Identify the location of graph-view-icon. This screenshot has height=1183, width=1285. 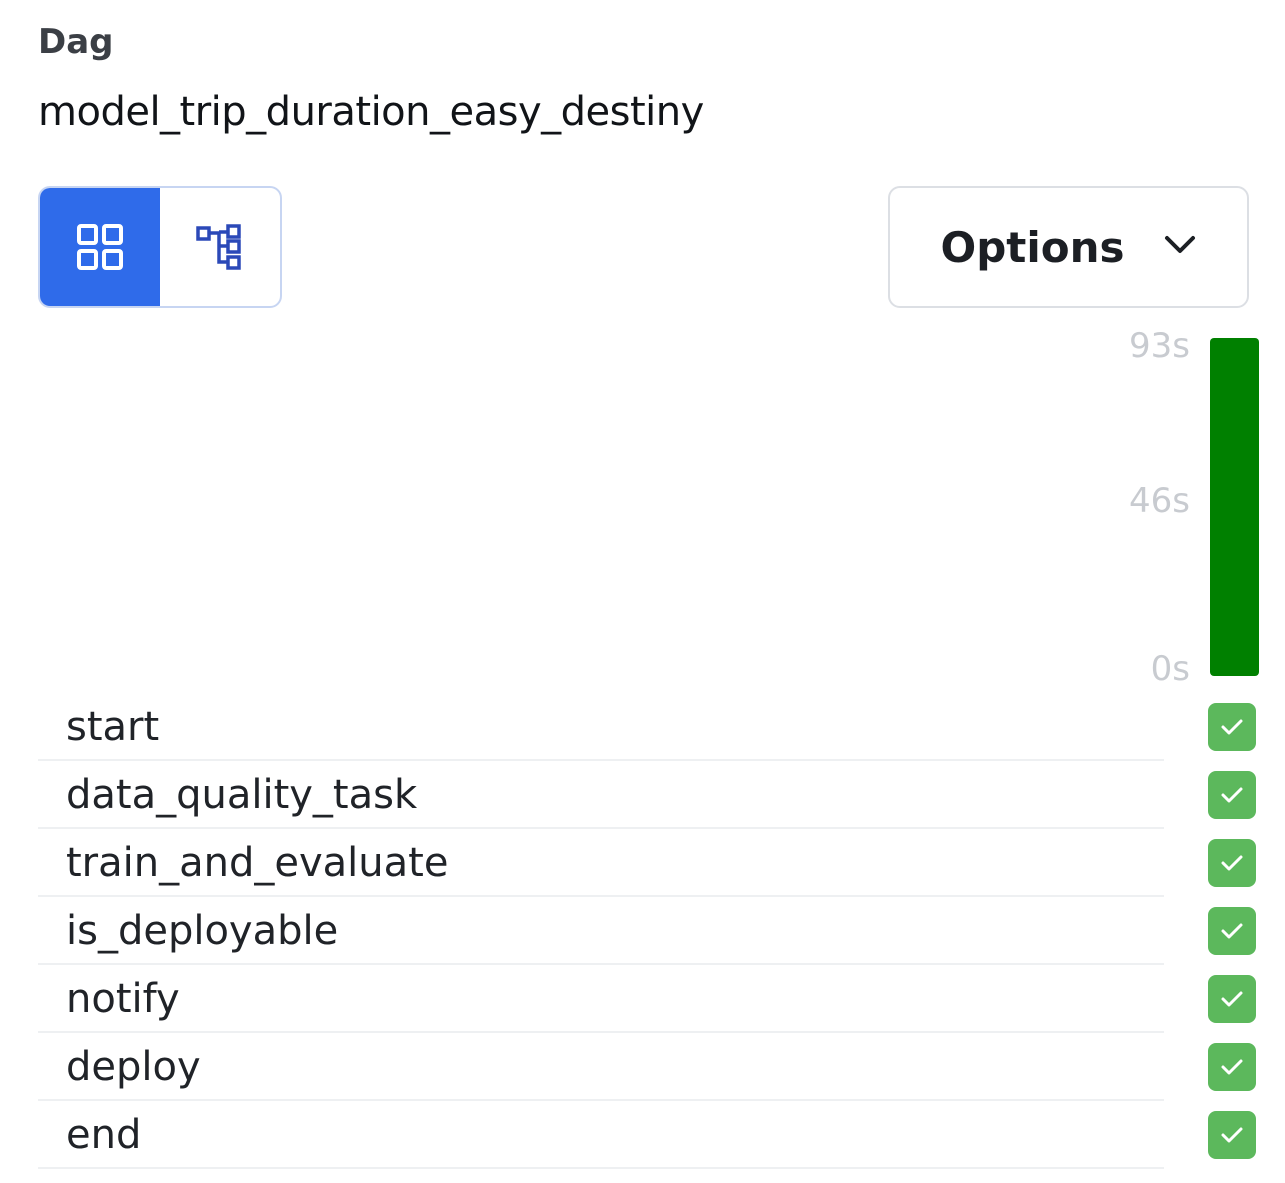
(220, 247).